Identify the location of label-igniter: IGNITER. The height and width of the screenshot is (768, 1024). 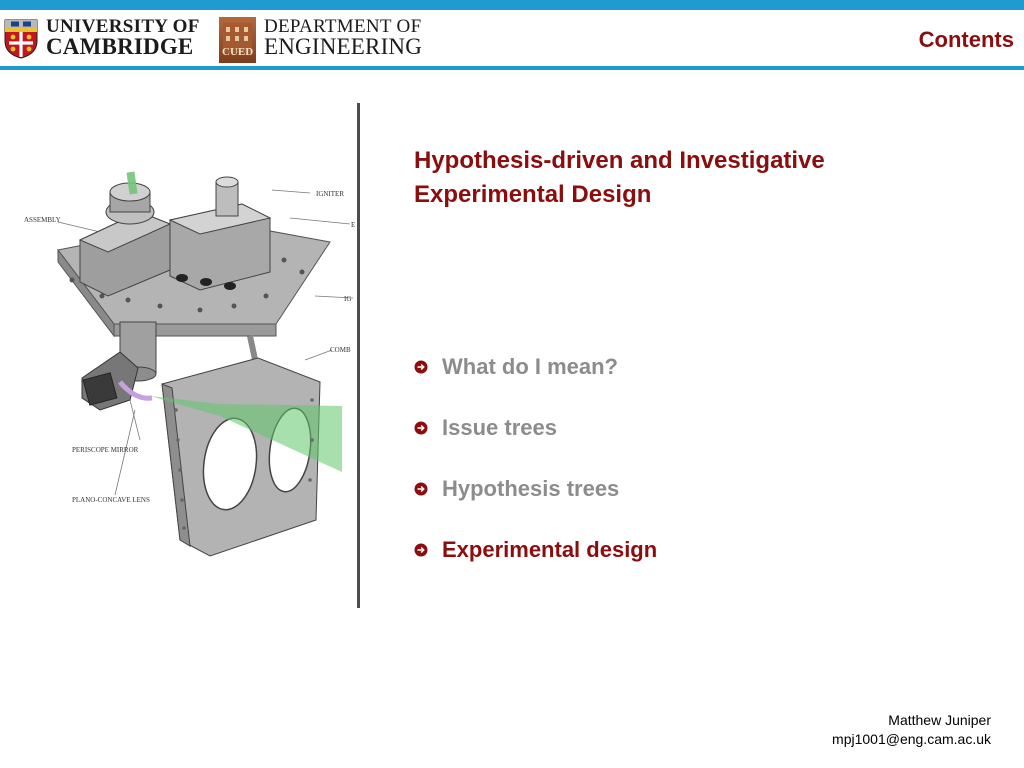
(330, 194).